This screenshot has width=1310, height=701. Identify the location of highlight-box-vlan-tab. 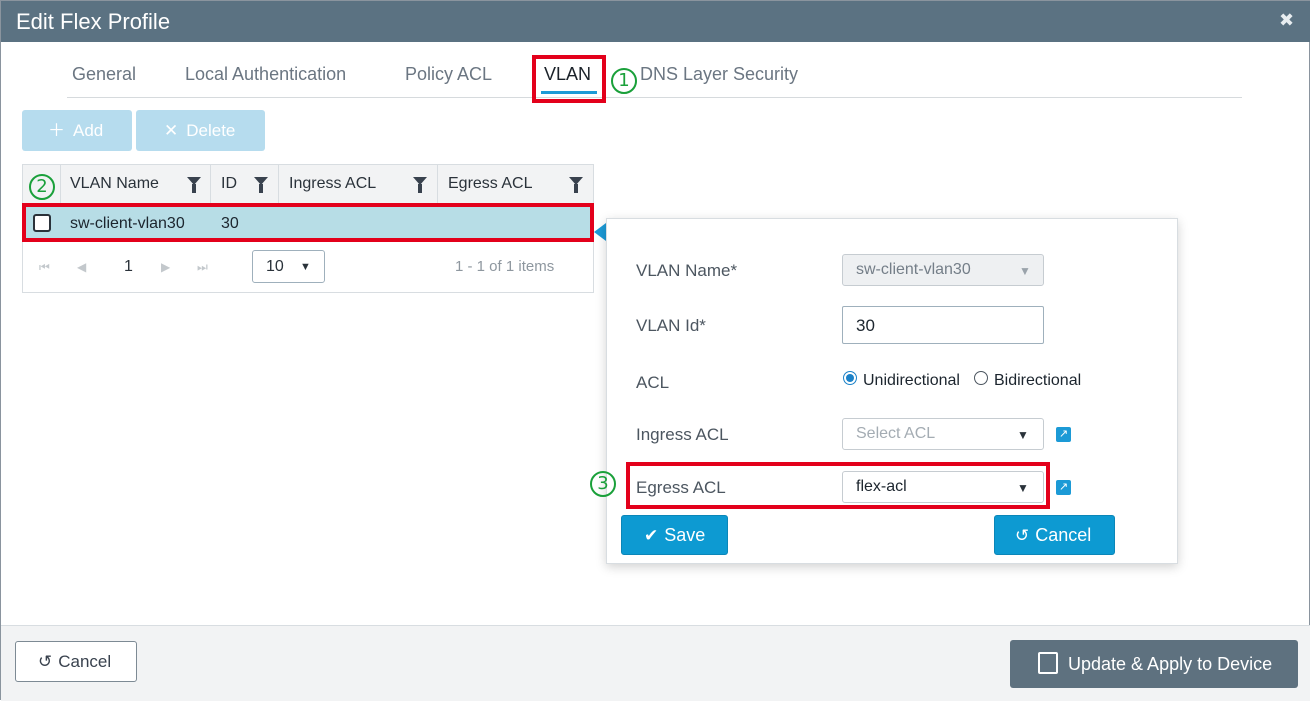
(569, 79).